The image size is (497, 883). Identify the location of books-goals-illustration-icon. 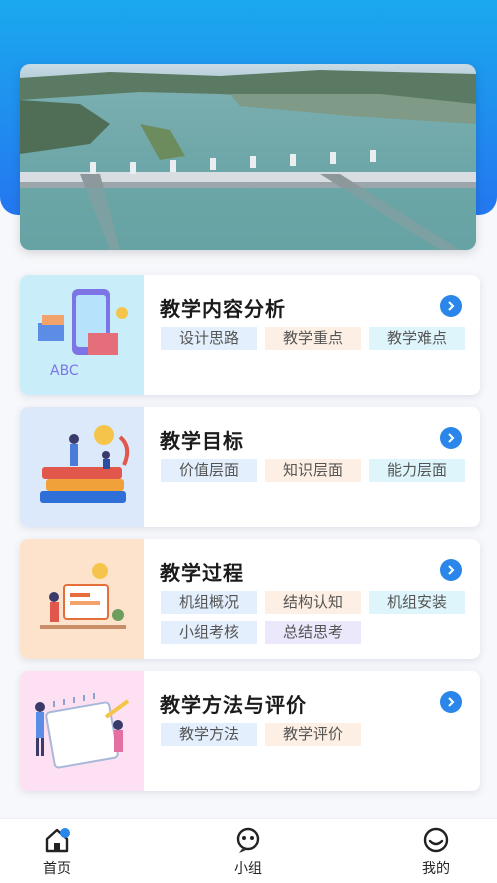
(82, 467).